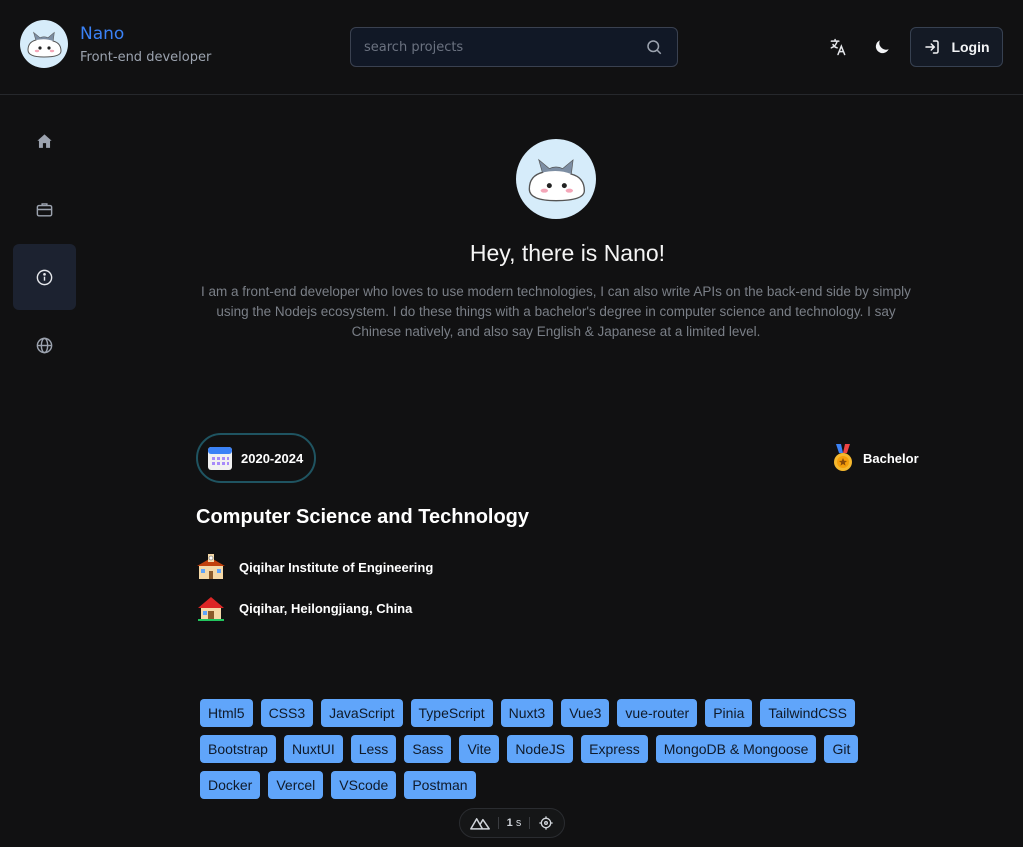  I want to click on search-placeholder: search projects, so click(414, 47).